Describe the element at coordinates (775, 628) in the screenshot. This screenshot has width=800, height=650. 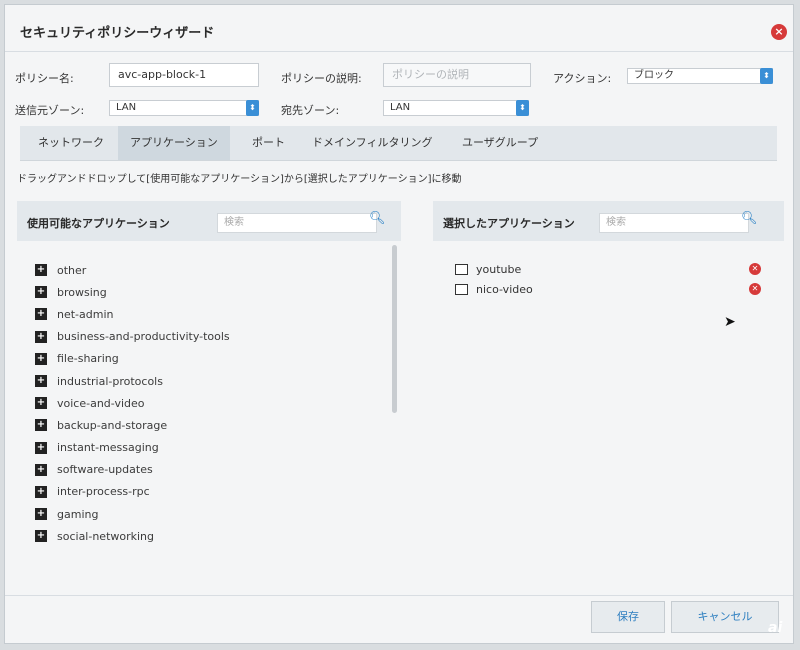
I see `watermark-logo: ai` at that location.